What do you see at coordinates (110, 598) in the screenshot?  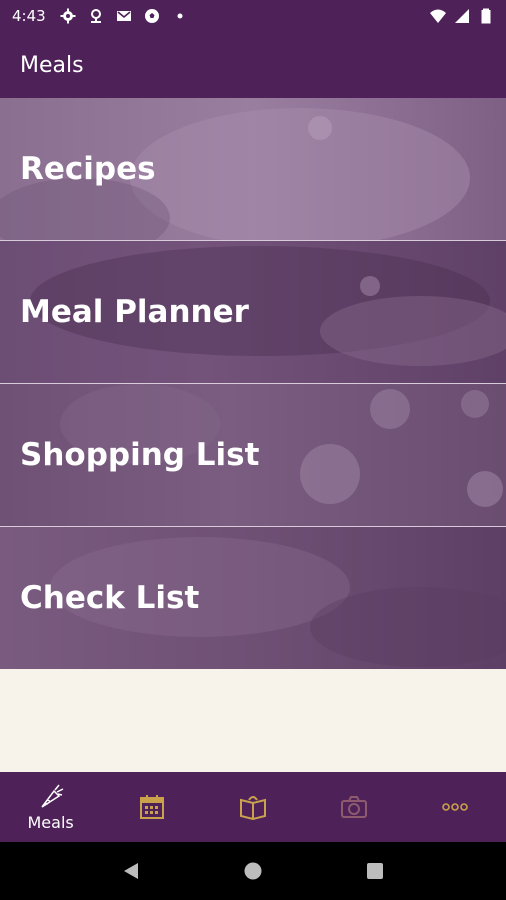 I see `menu-item-label: Check List` at bounding box center [110, 598].